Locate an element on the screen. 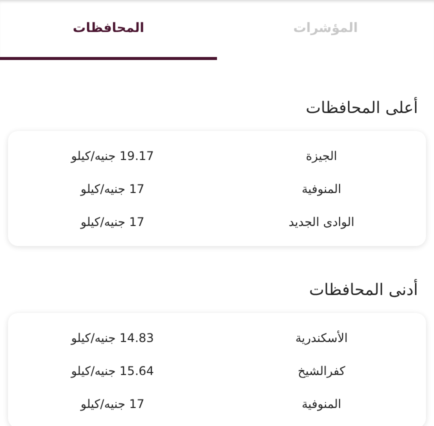  province-name: الأسكندرية is located at coordinates (321, 337).